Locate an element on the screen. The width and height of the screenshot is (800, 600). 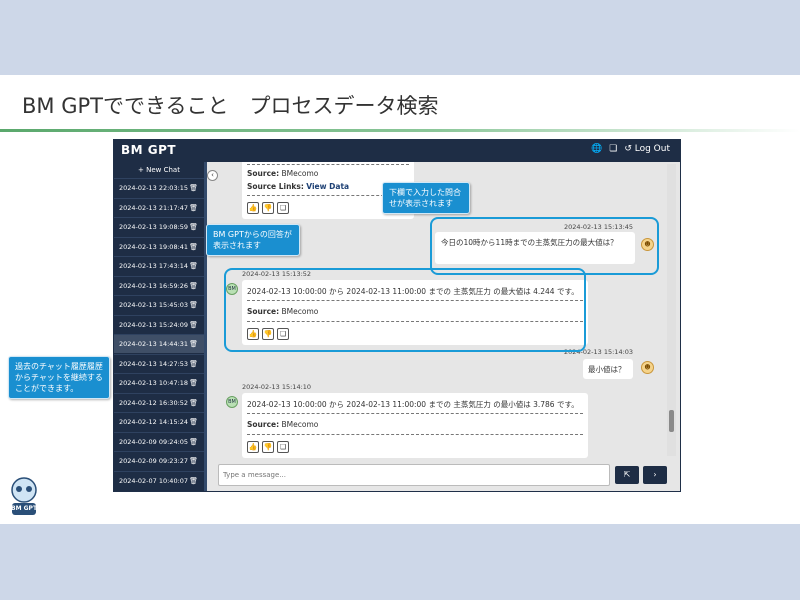
user-avatar: ☻ is located at coordinates (647, 367).